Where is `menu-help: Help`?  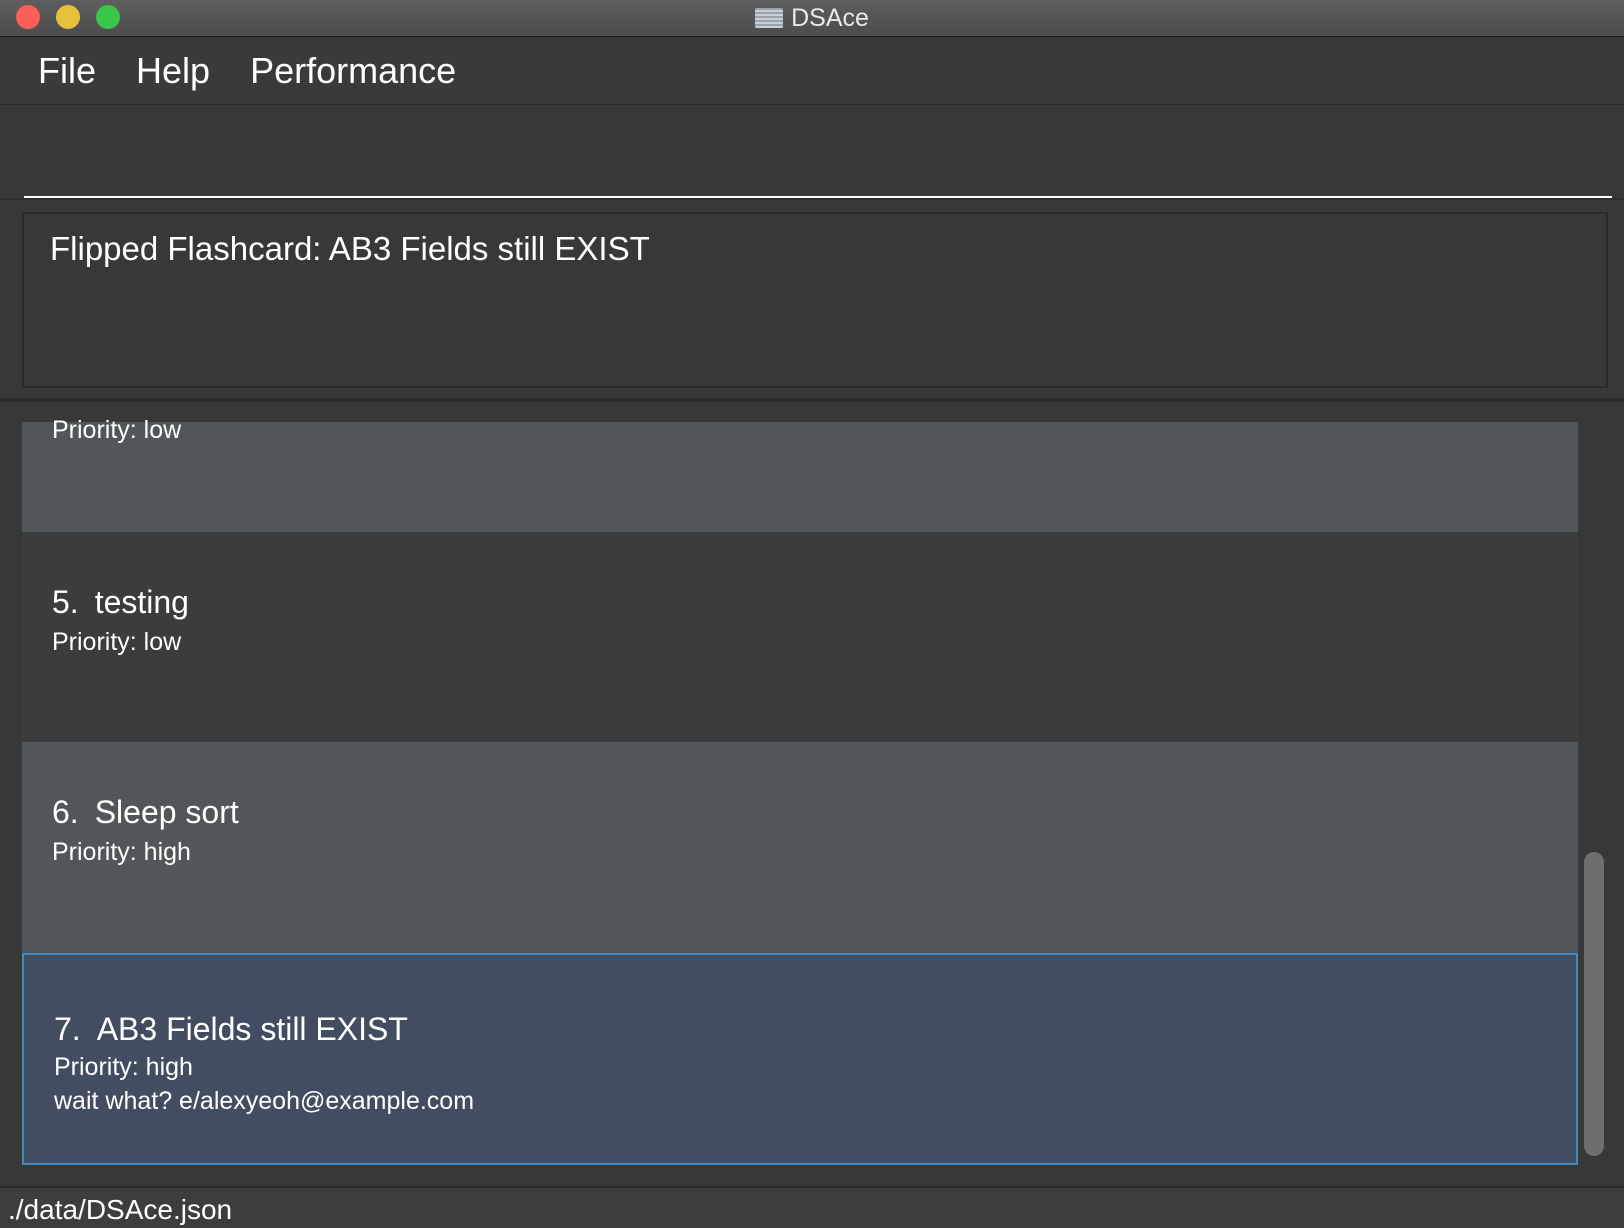
menu-help: Help is located at coordinates (173, 71).